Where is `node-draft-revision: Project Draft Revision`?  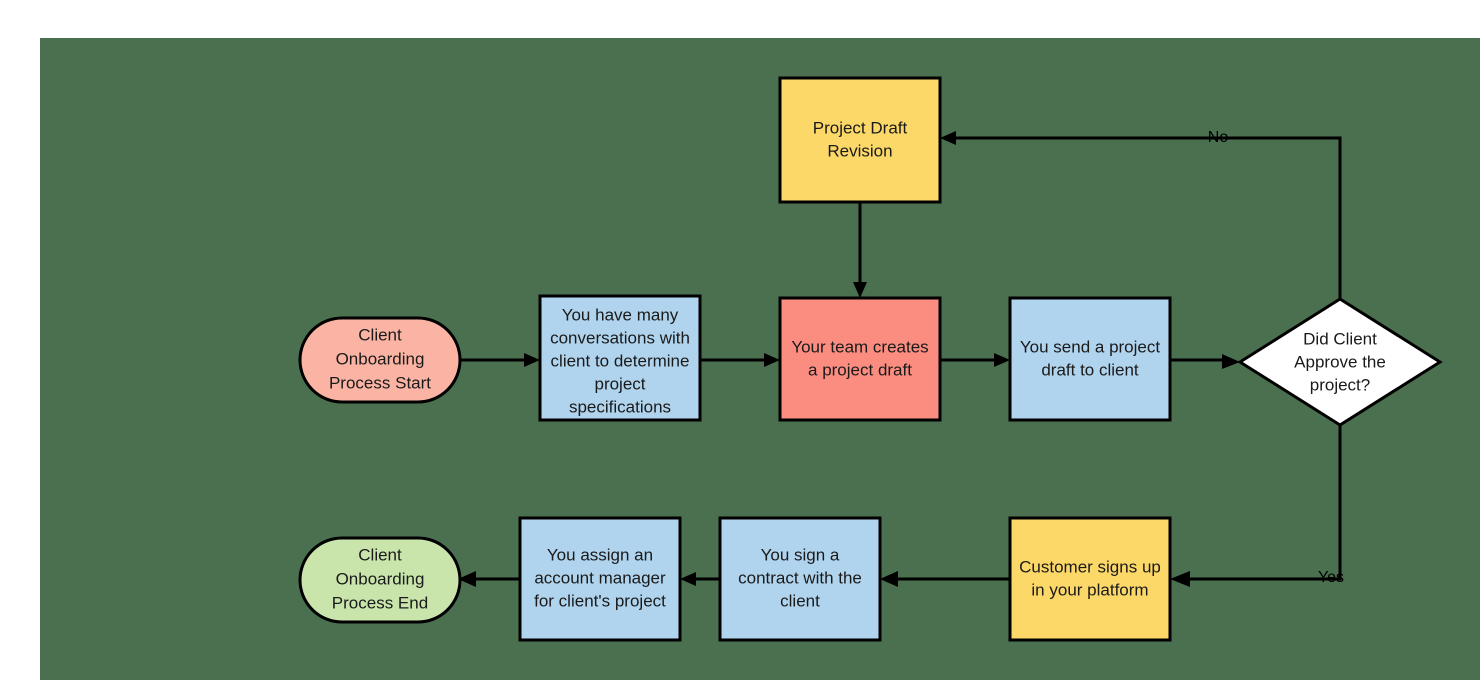 node-draft-revision: Project Draft Revision is located at coordinates (860, 140).